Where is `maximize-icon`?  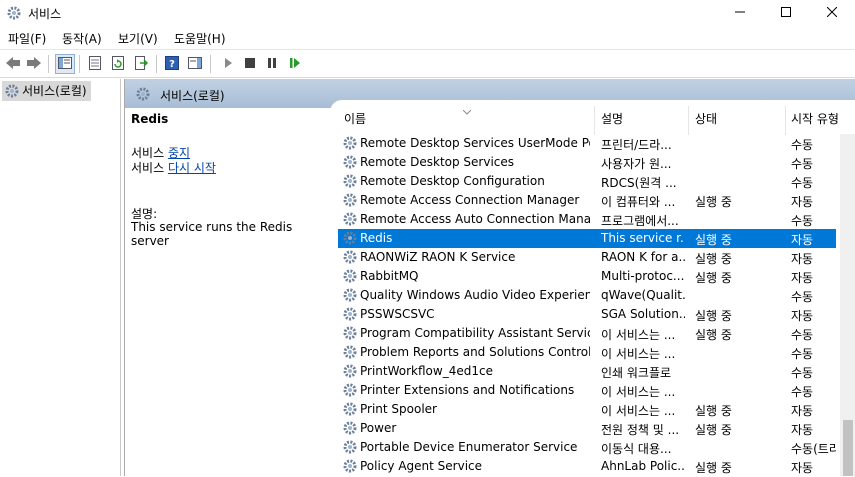
maximize-icon is located at coordinates (786, 13).